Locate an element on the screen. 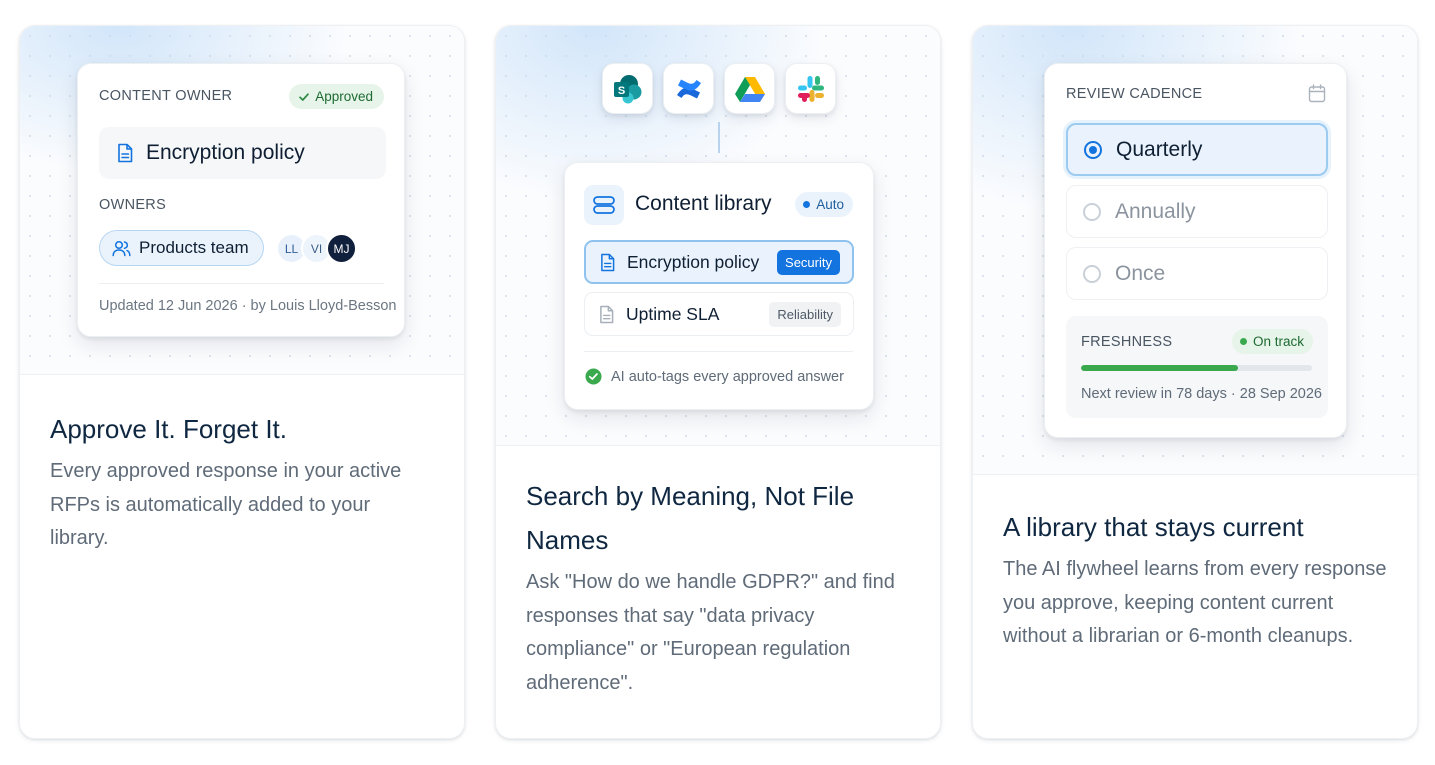  google-drive-icon is located at coordinates (749, 89).